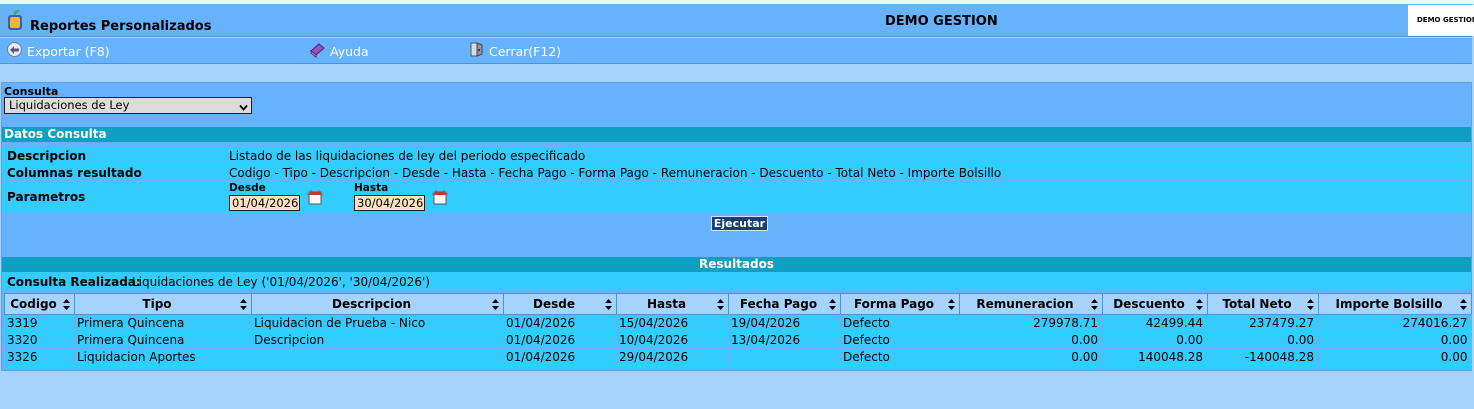  I want to click on ejecutar-button: Ejecutar, so click(739, 223).